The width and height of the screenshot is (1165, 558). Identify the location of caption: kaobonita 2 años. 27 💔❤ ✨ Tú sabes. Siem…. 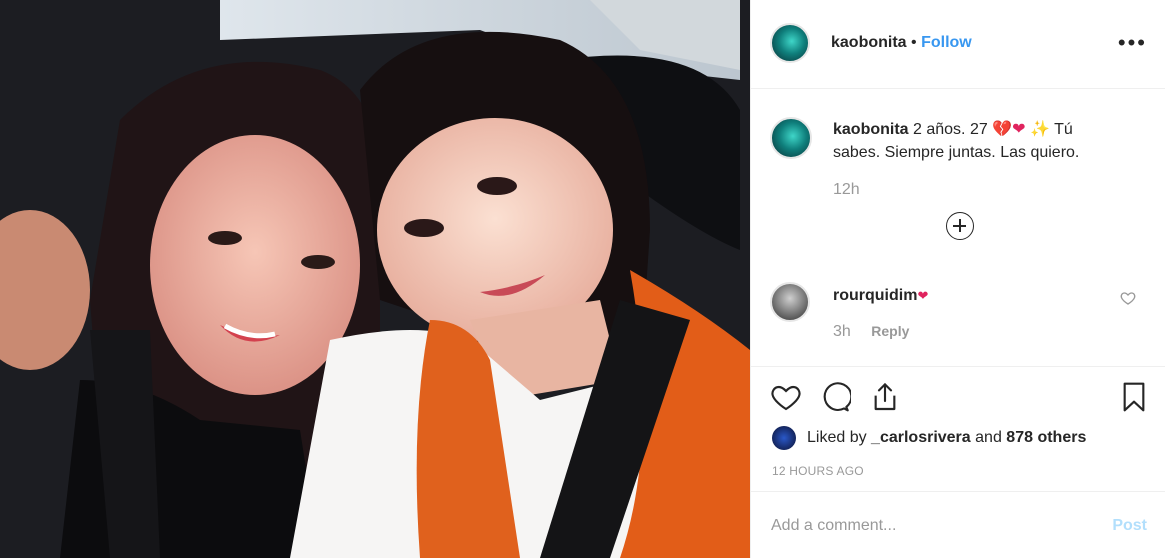
(993, 141).